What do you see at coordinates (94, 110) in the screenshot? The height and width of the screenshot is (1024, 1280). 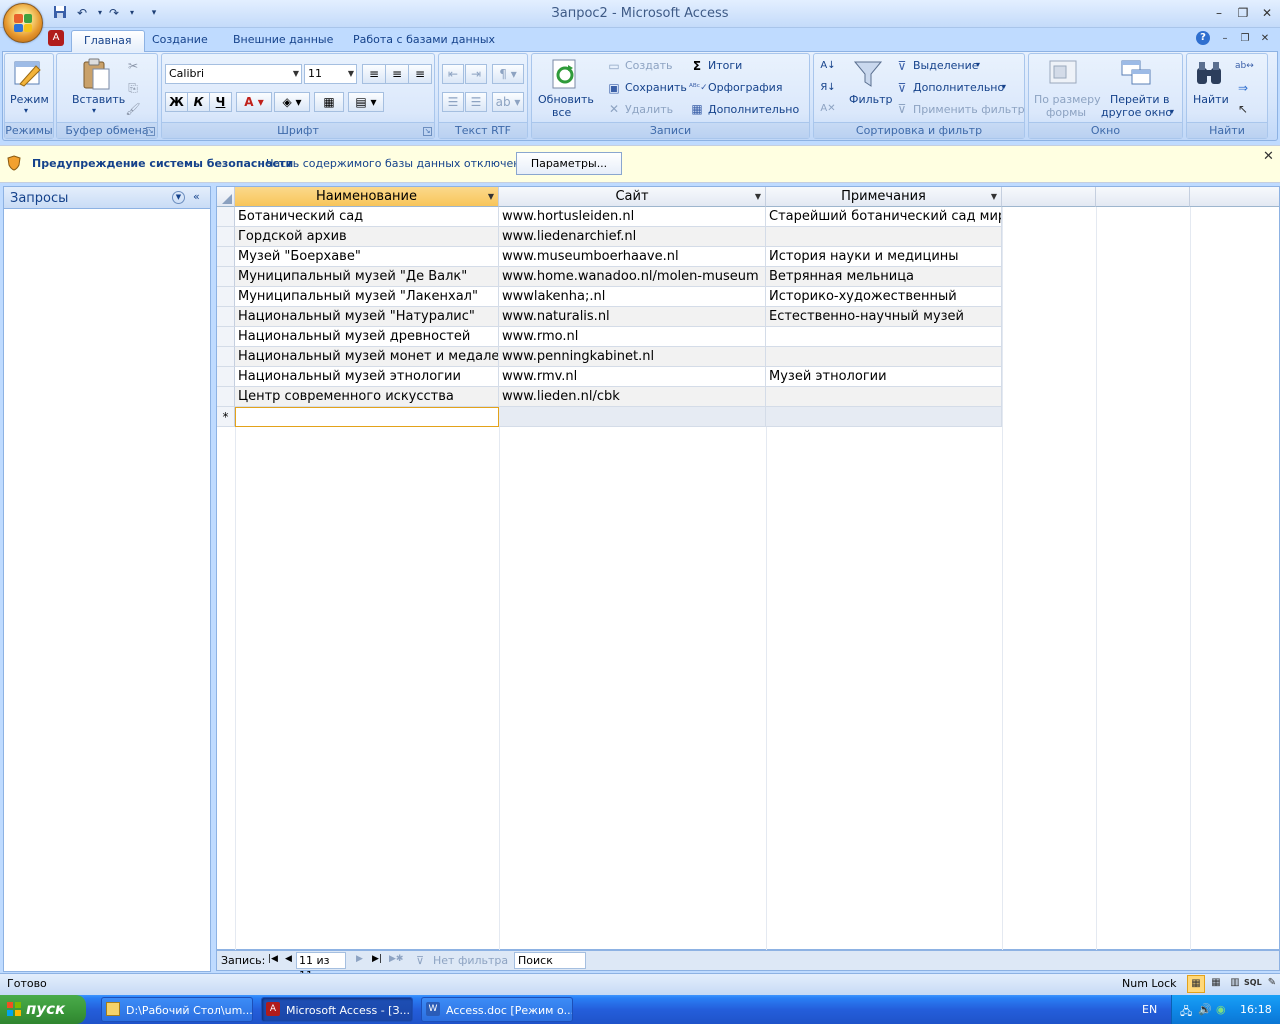 I see `paste-dropdown-icon: ▾` at bounding box center [94, 110].